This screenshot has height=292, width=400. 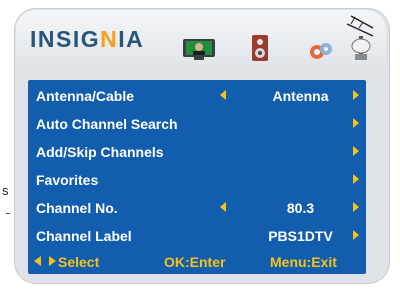 What do you see at coordinates (5, 190) in the screenshot?
I see `cropped-side-text: s` at bounding box center [5, 190].